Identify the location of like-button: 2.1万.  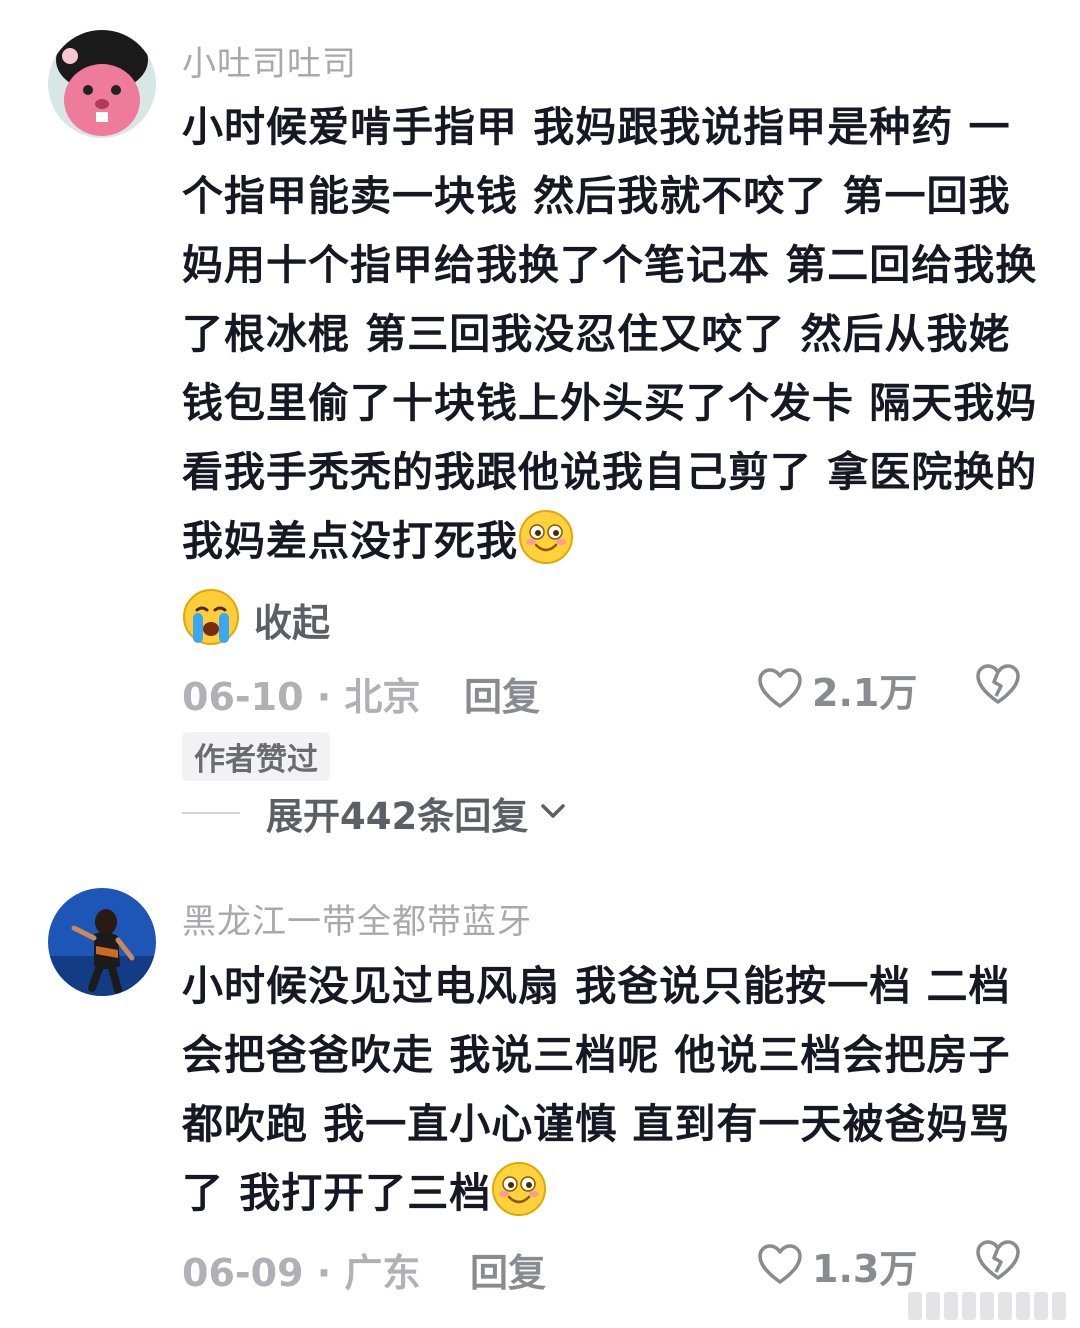
(836, 689).